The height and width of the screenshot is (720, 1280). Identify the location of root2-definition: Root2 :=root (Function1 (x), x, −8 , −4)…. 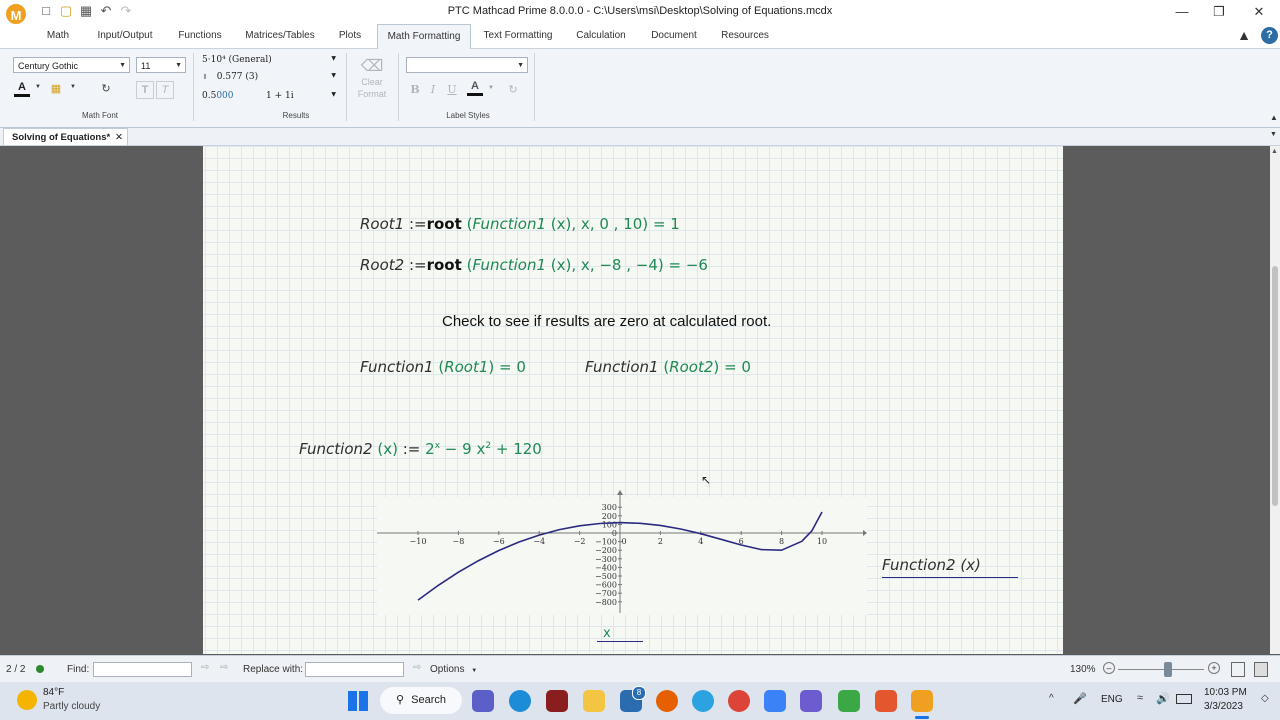
(534, 265).